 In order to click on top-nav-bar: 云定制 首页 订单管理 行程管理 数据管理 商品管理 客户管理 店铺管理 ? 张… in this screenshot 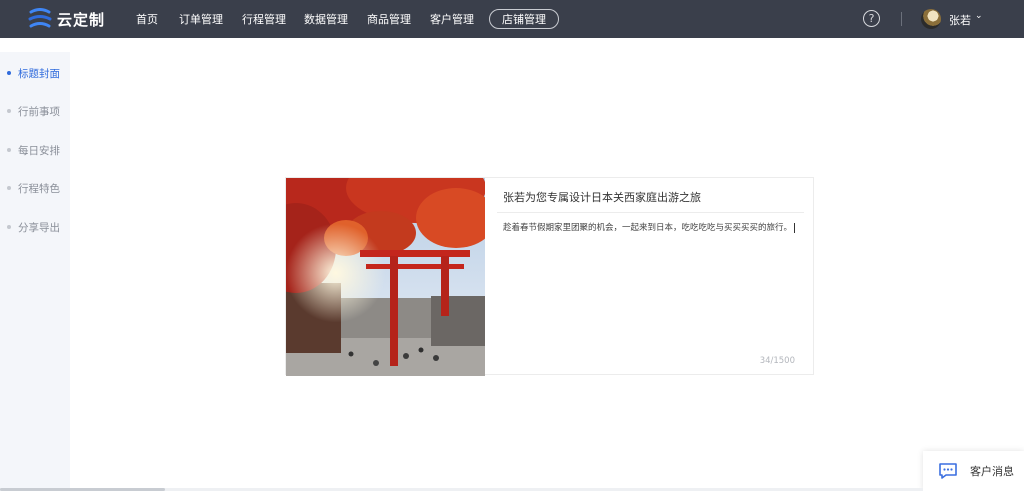, I will do `click(512, 19)`.